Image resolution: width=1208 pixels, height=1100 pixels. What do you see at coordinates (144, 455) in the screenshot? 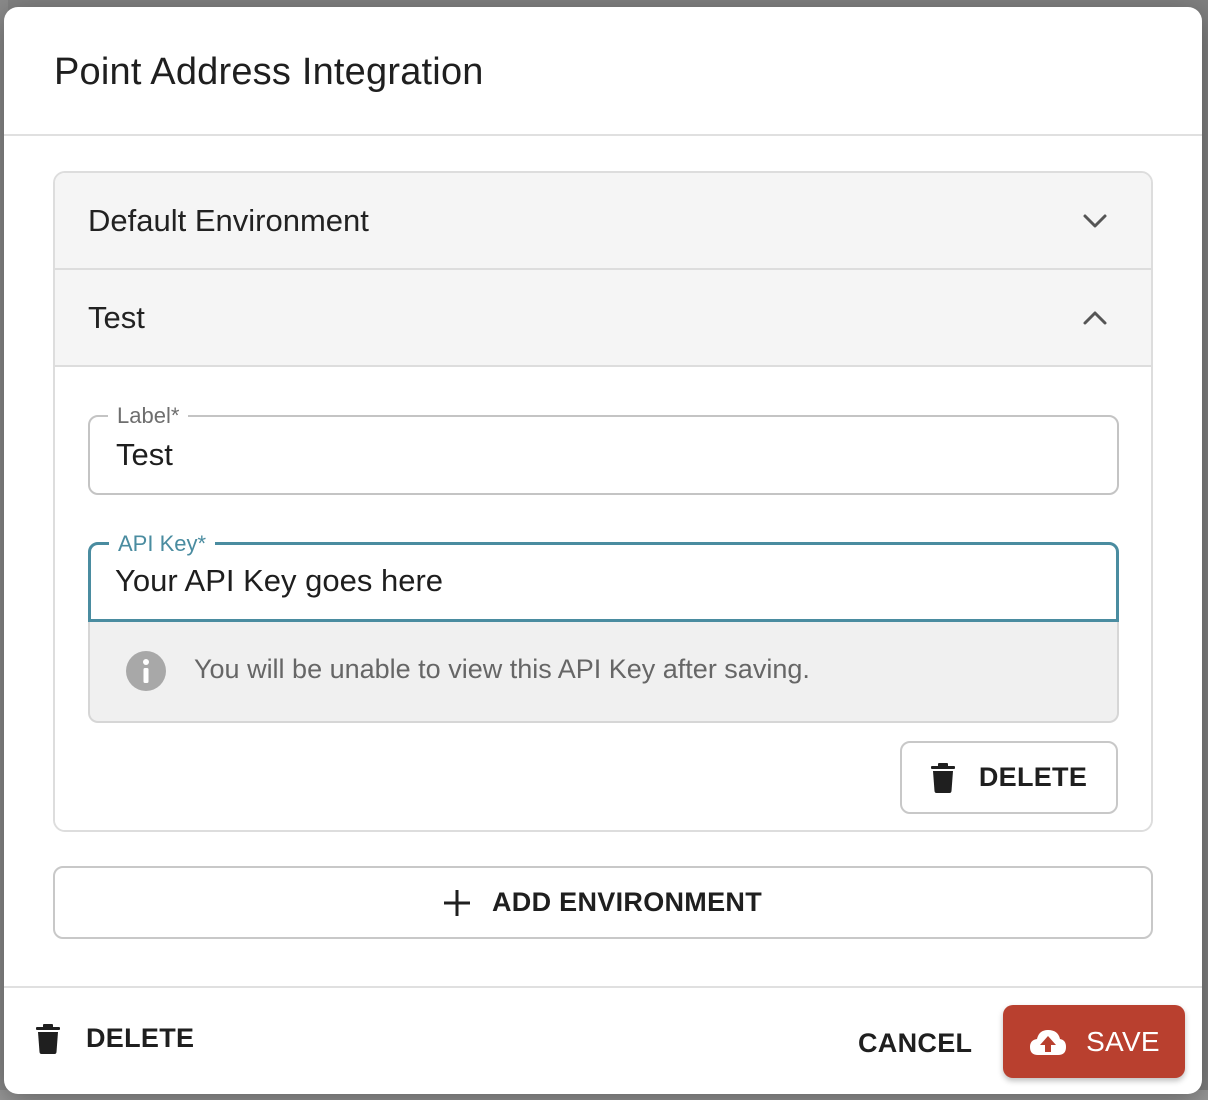
I see `label-field-value: Test` at bounding box center [144, 455].